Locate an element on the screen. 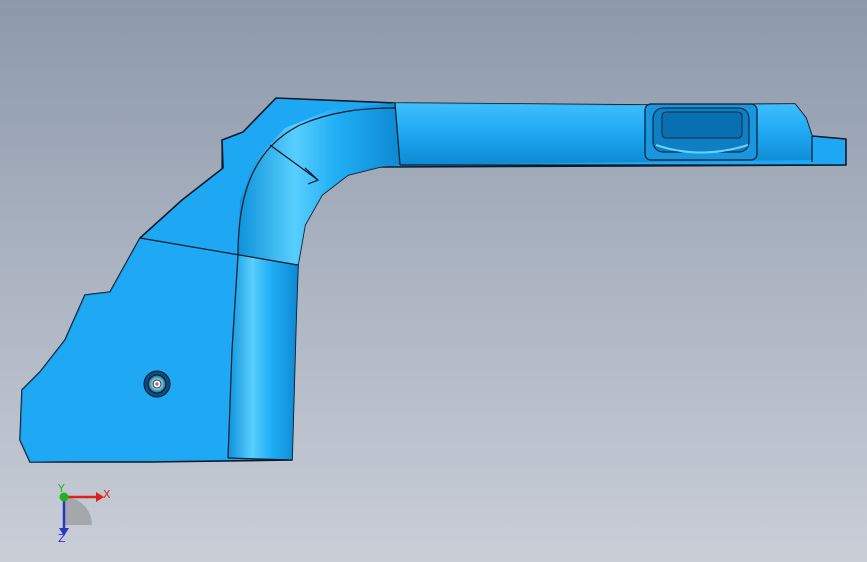 The image size is (867, 562). z-axis-label: Z is located at coordinates (62, 538).